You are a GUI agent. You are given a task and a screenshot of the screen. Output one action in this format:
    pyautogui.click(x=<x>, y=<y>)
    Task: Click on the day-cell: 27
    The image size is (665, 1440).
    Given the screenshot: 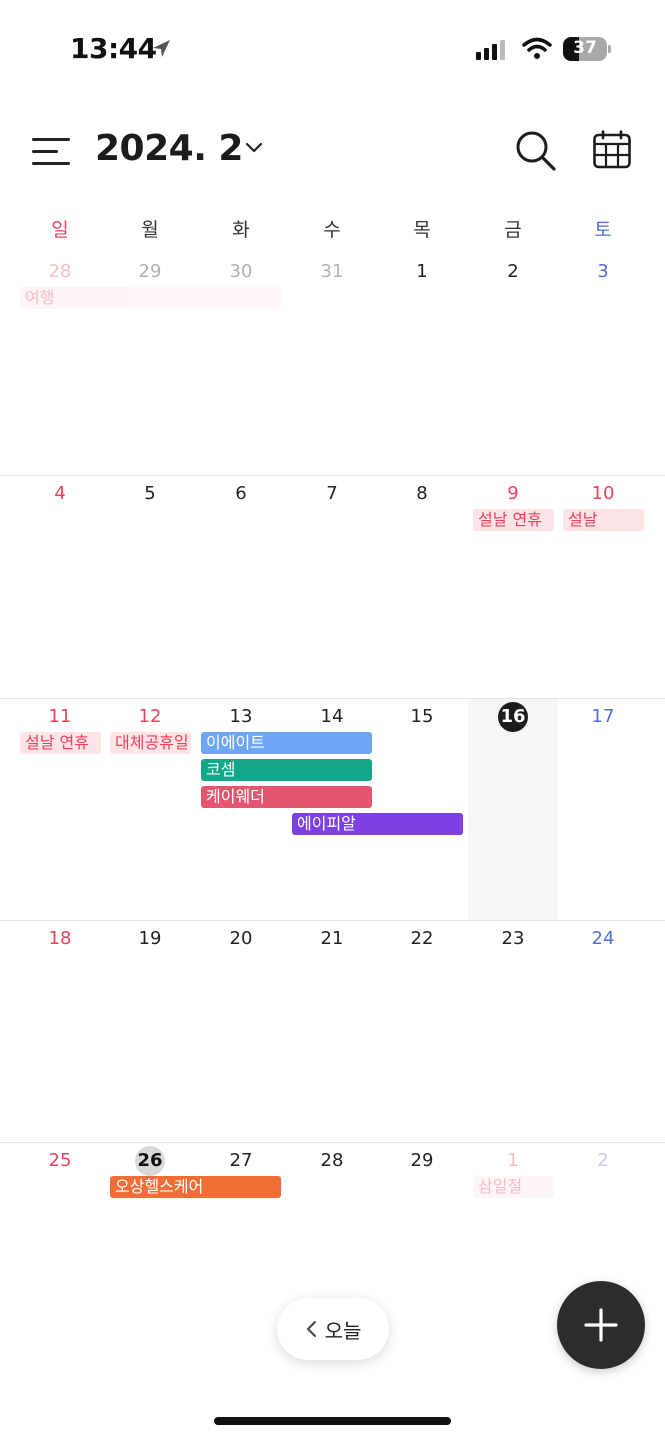 What is the action you would take?
    pyautogui.click(x=241, y=1161)
    